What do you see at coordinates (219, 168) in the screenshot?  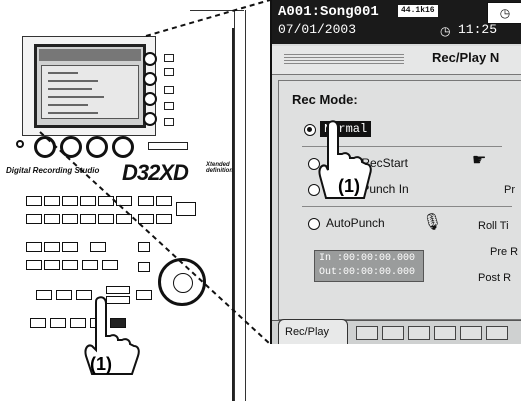 I see `brand-xtended: Xtended definition` at bounding box center [219, 168].